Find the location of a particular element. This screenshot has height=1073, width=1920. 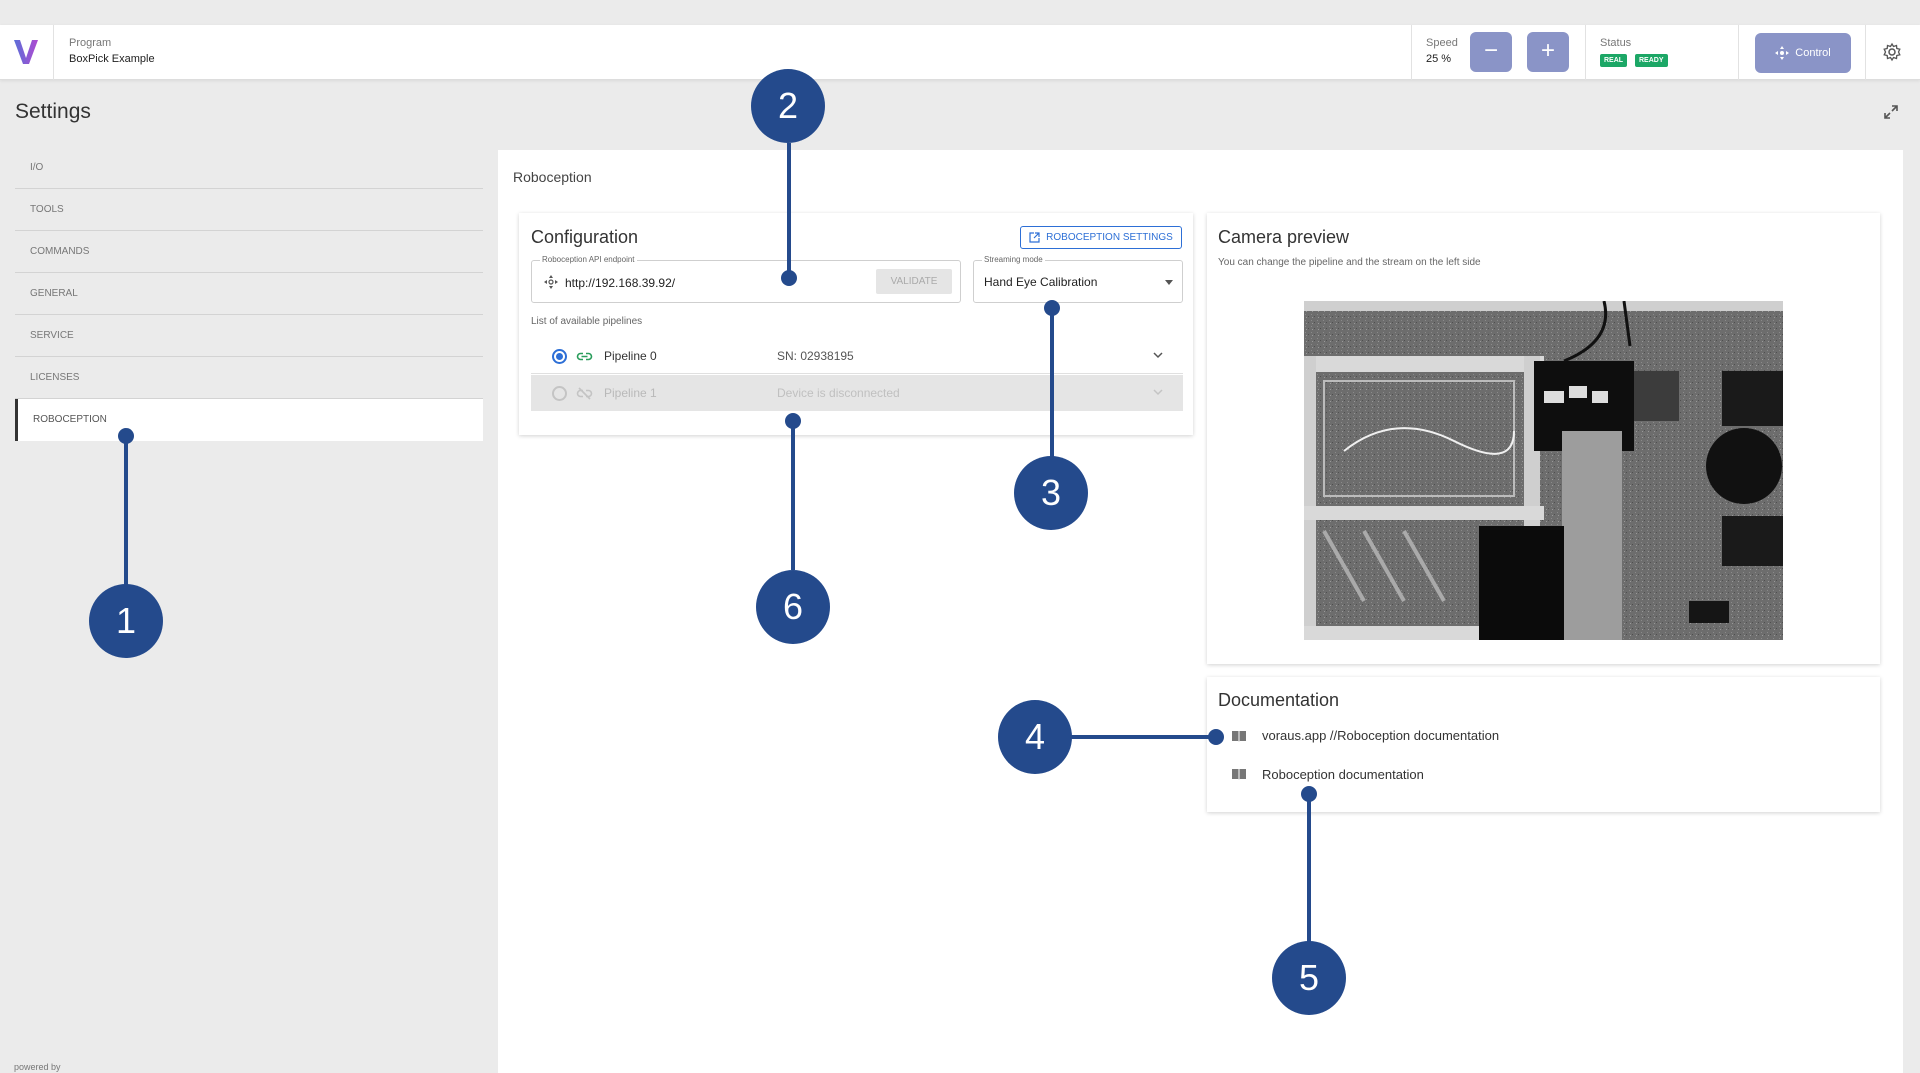

pipeline-0-info: SN: 02938195 is located at coordinates (815, 356).